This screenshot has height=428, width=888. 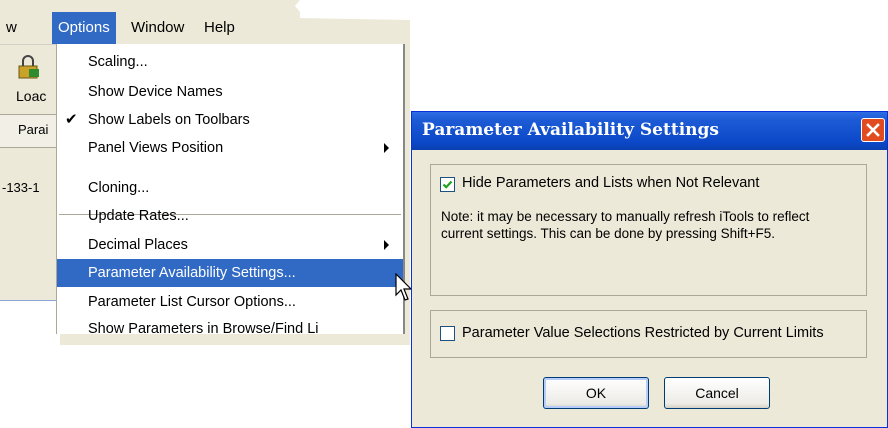 I want to click on menu-item-show-labels-on-toolbars: ✔ Show Labels on Toolbars, so click(x=230, y=120).